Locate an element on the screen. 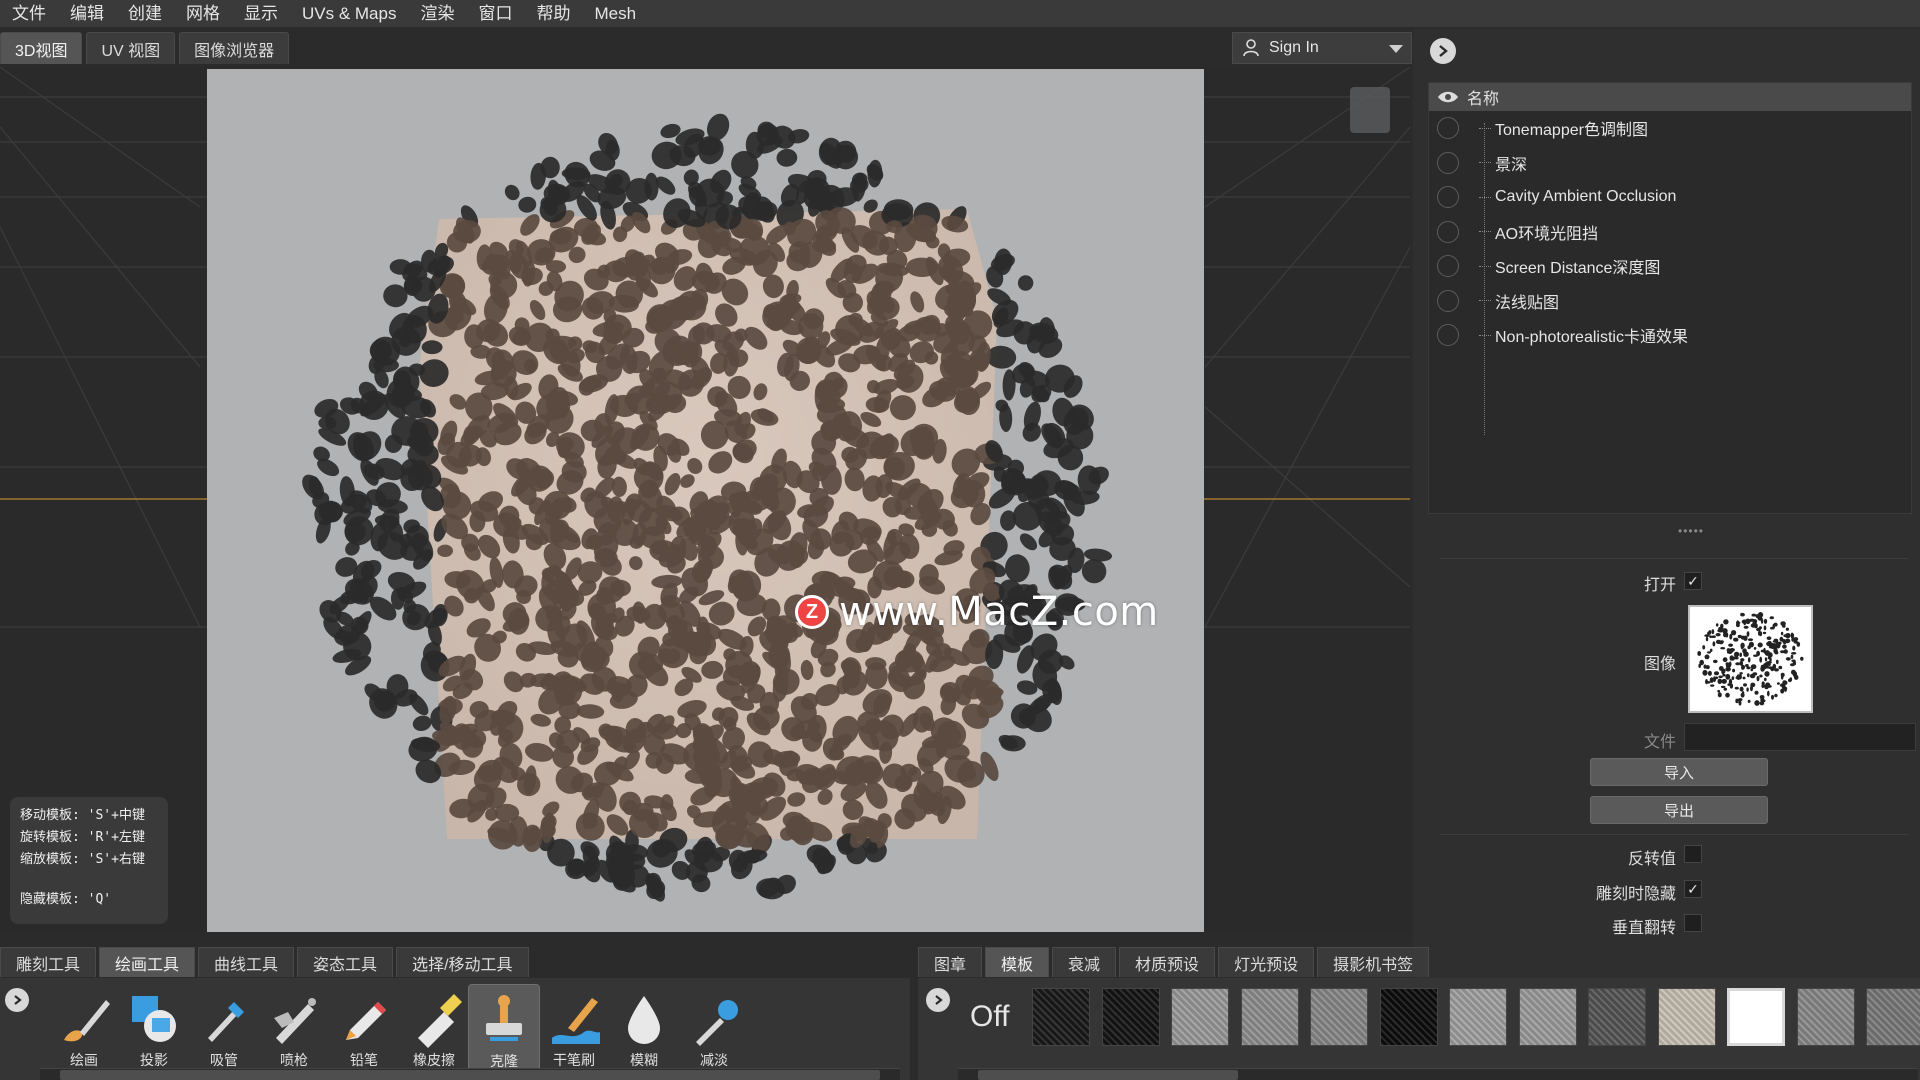  file-field is located at coordinates (1800, 737).